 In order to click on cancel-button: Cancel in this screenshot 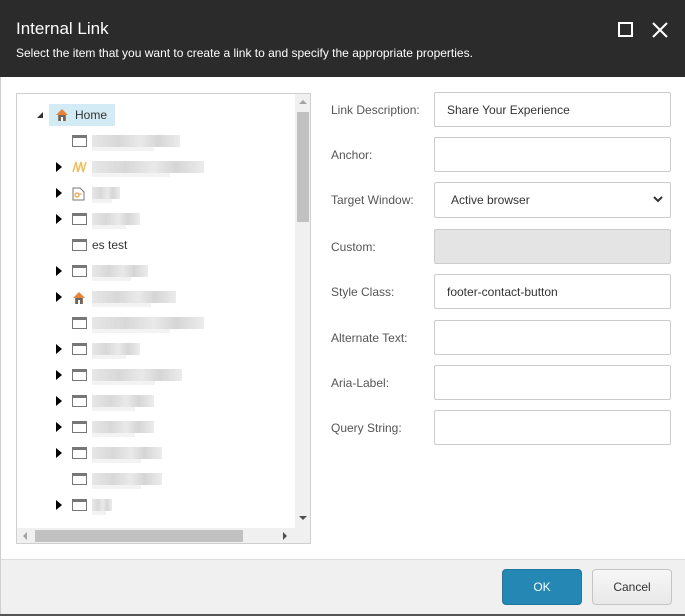, I will do `click(632, 587)`.